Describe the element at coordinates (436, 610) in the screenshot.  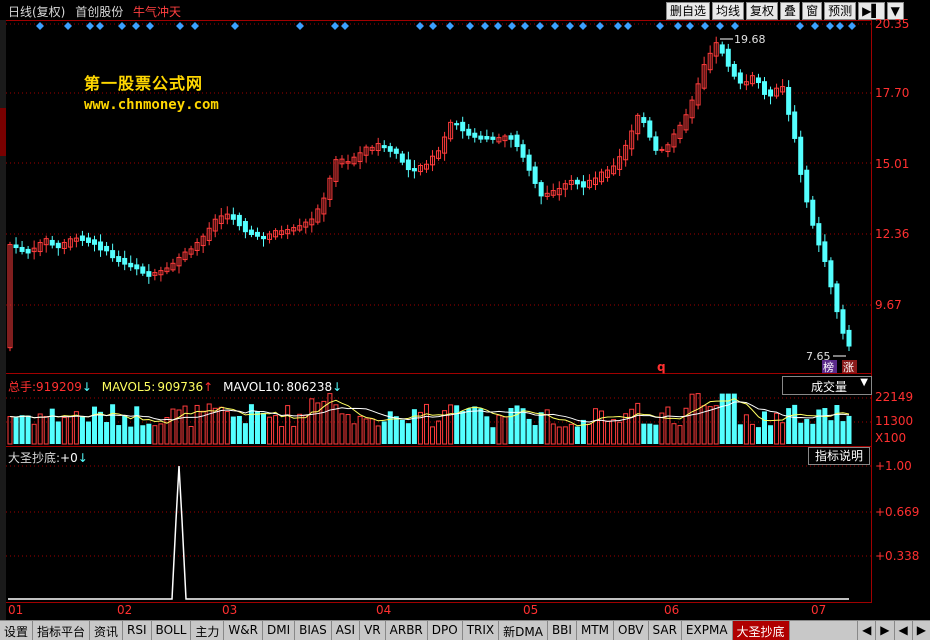
I see `month-axis: 01 02 03 04 05 06 07` at that location.